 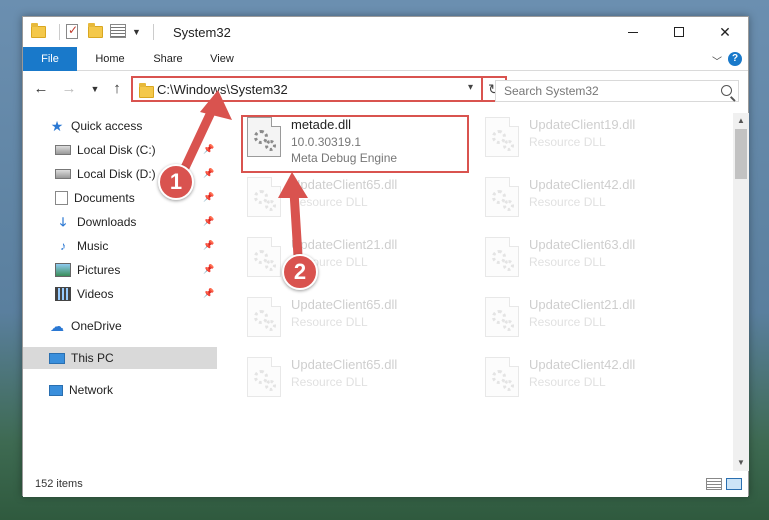 I want to click on vertical-scrollbar: ▲ ▼, so click(x=741, y=292).